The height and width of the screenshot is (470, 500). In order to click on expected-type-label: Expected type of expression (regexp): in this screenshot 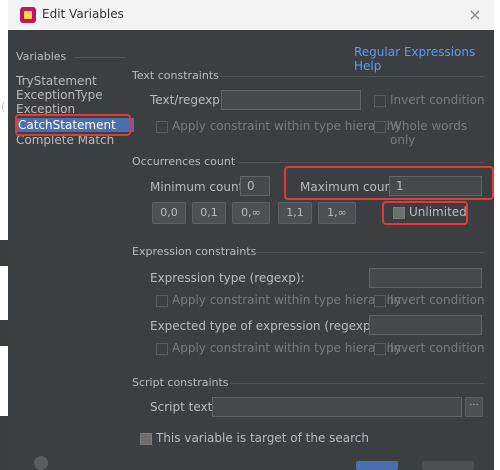, I will do `click(265, 326)`.